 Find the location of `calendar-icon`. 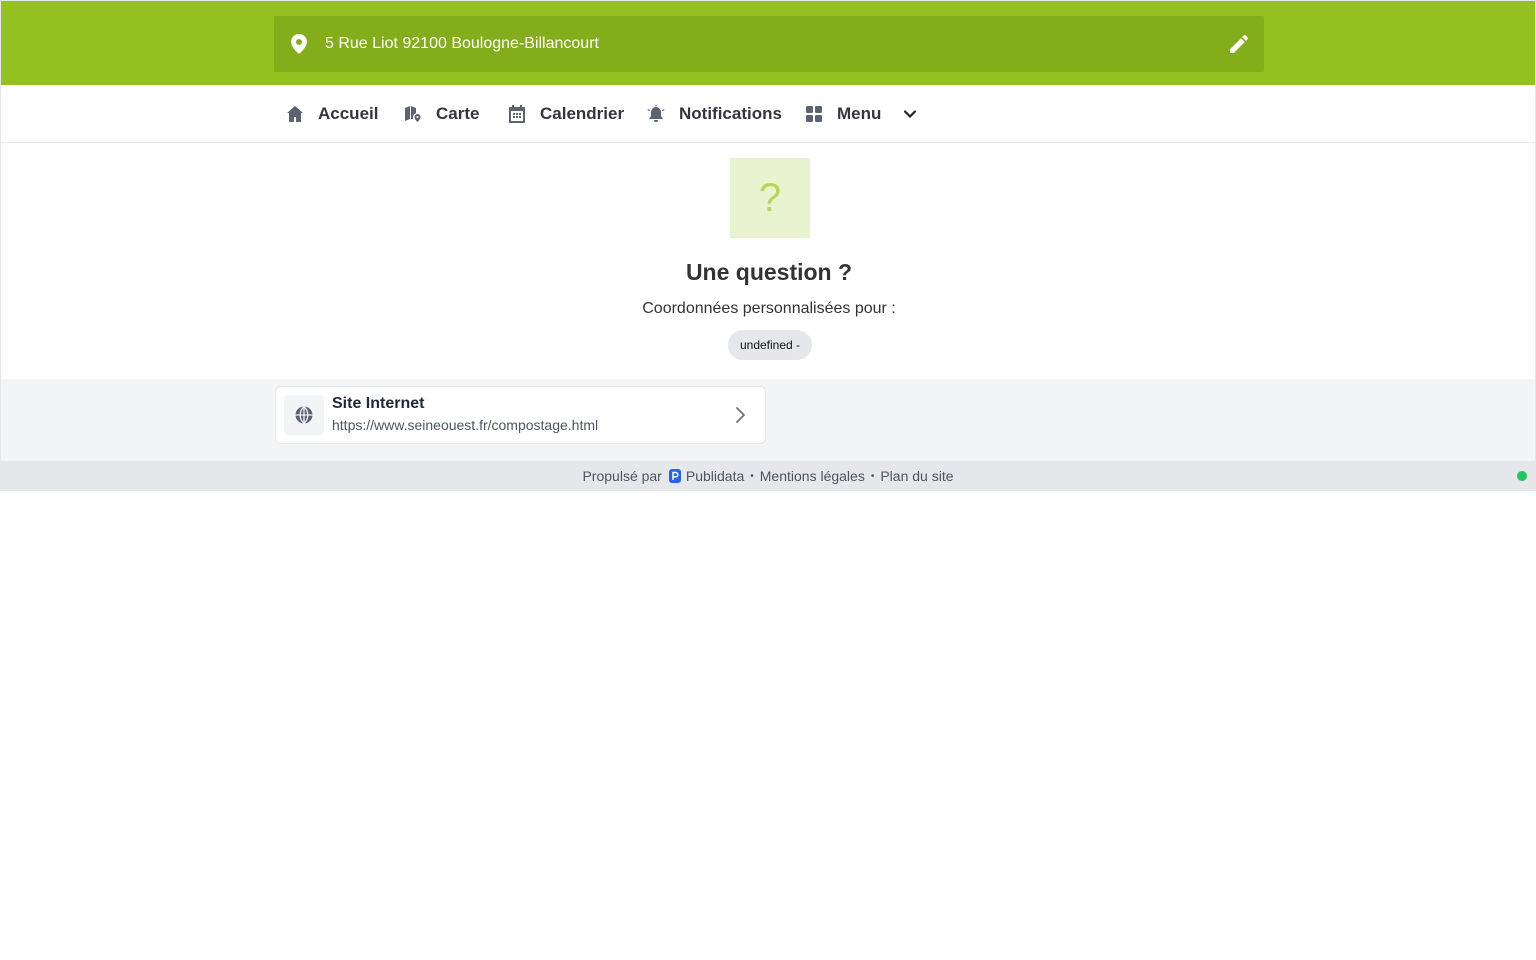

calendar-icon is located at coordinates (517, 113).